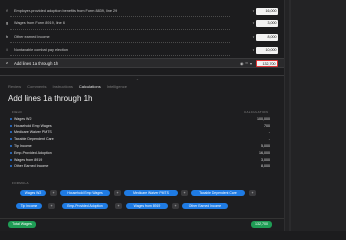 The image size is (346, 240). Describe the element at coordinates (142, 63) in the screenshot. I see `form-line-1z: z Add lines 1a through 1h ◉ ∞ ▾ 132,700` at that location.